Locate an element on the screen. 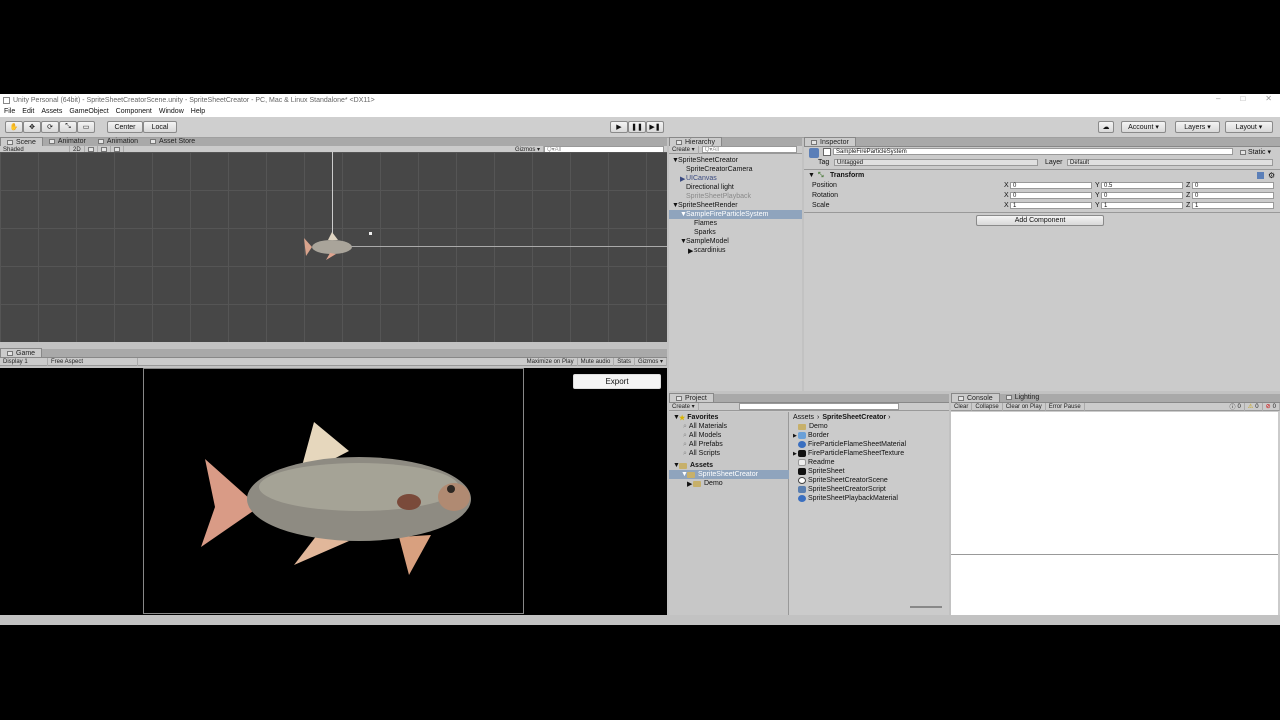 Image resolution: width=1280 pixels, height=720 pixels. breadcrumb-assets: Assets is located at coordinates (803, 417).